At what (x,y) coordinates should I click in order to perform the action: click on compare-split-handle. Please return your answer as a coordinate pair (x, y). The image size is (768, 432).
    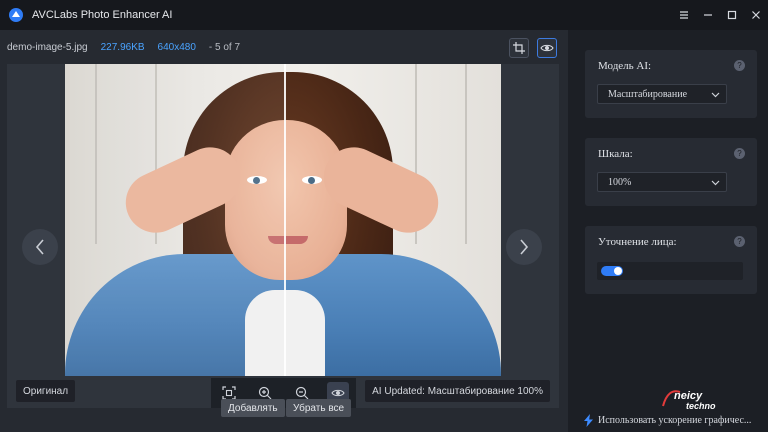
    Looking at the image, I should click on (285, 220).